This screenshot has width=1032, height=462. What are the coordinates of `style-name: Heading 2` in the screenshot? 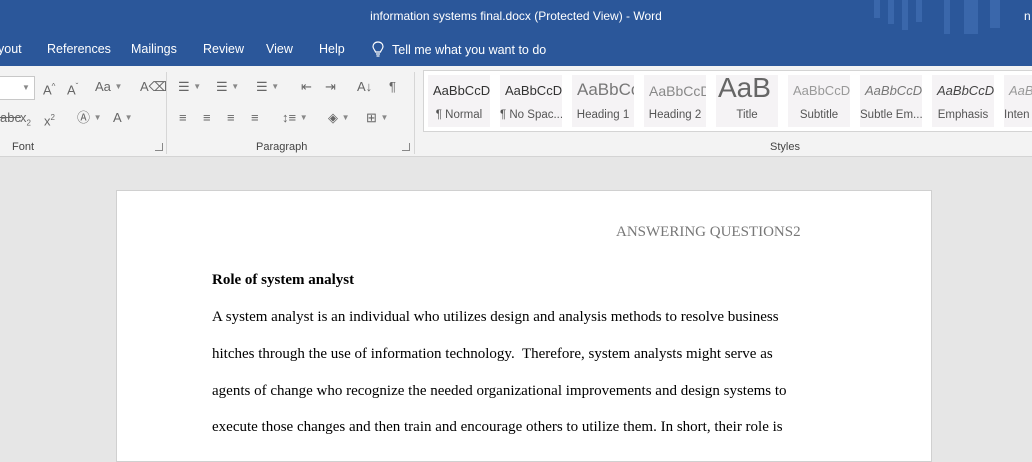 It's located at (675, 115).